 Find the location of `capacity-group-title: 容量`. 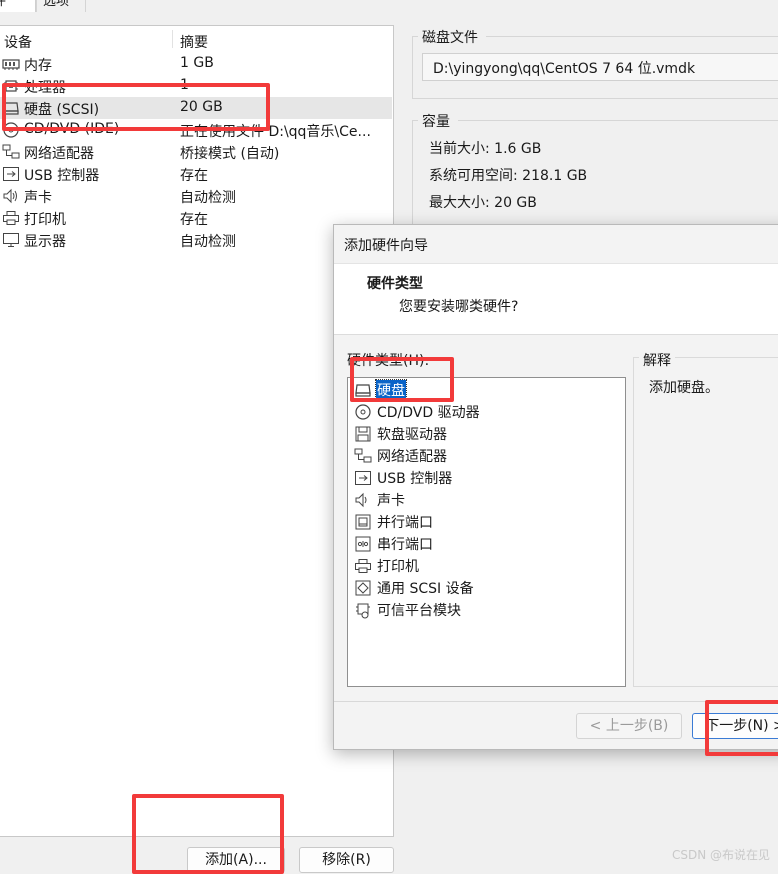

capacity-group-title: 容量 is located at coordinates (436, 122).